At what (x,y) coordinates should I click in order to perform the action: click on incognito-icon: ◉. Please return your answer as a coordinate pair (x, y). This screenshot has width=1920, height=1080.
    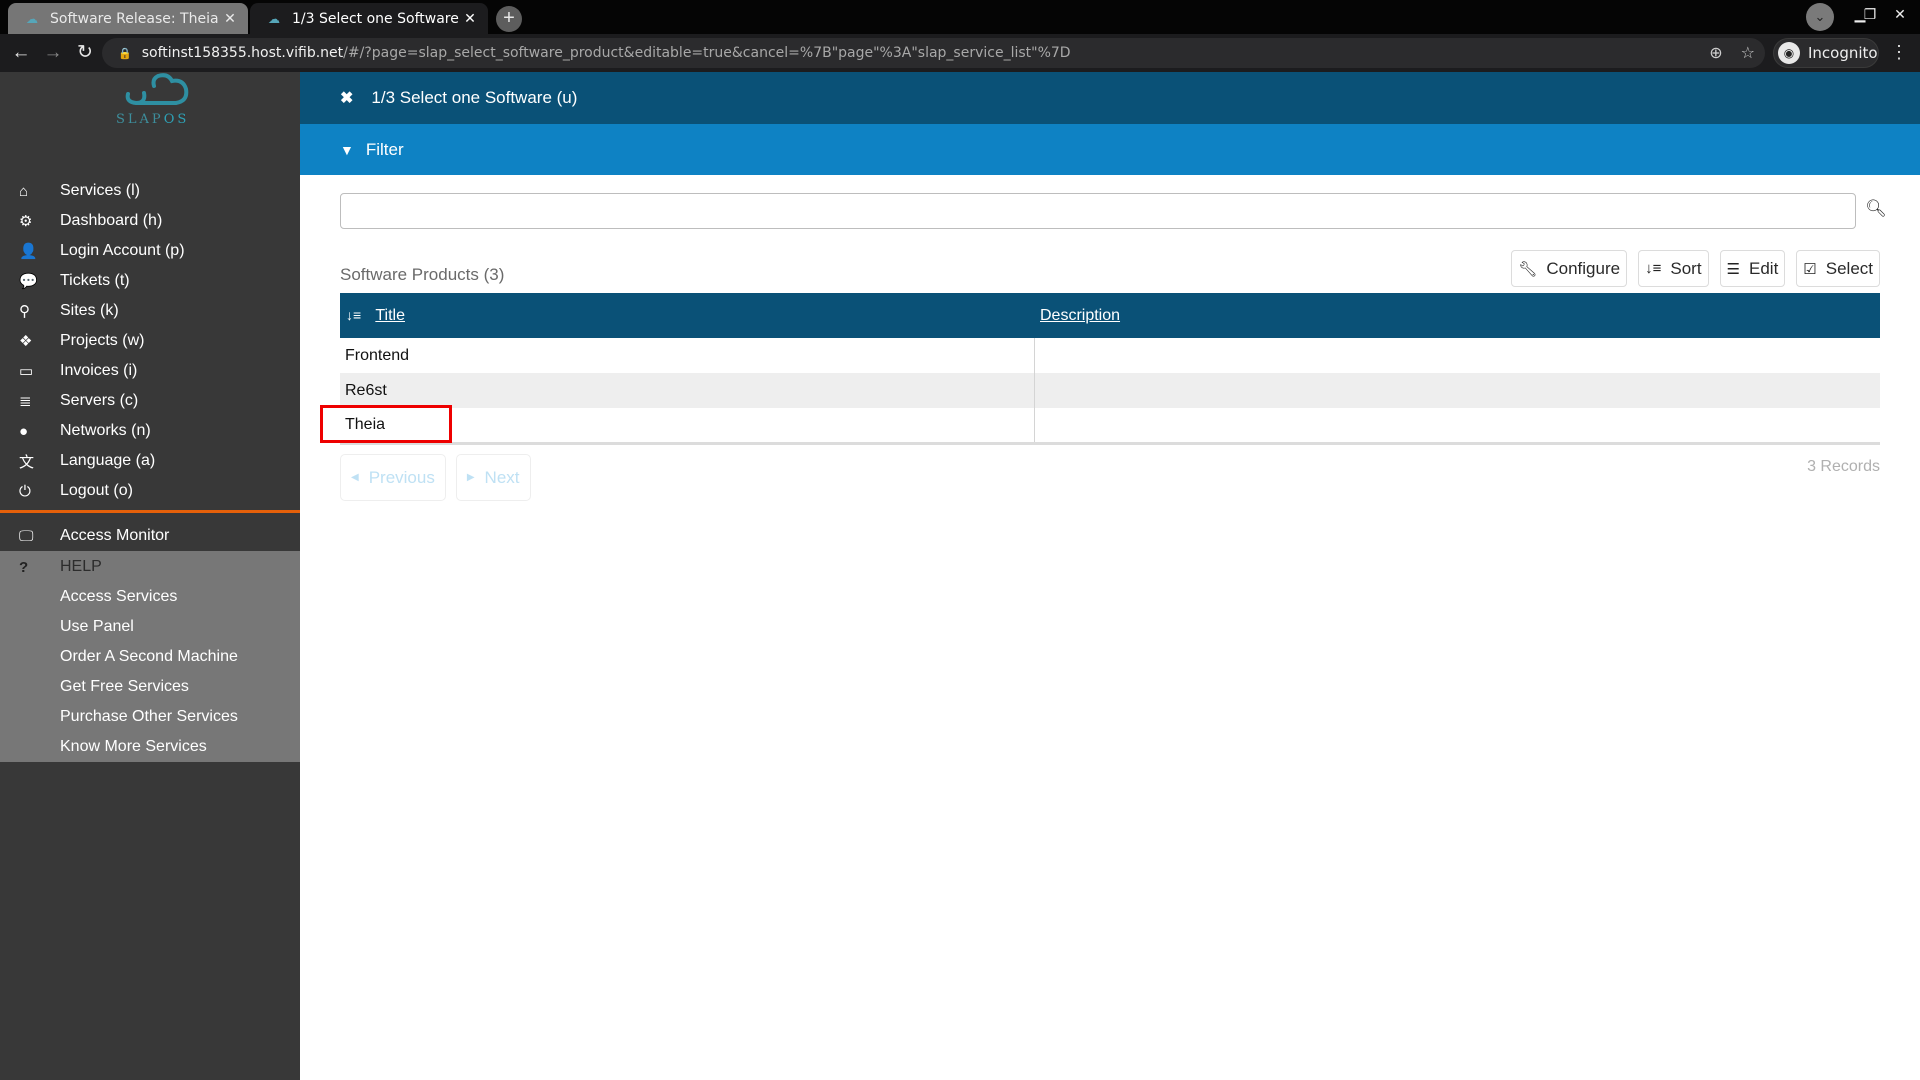
    Looking at the image, I should click on (1789, 53).